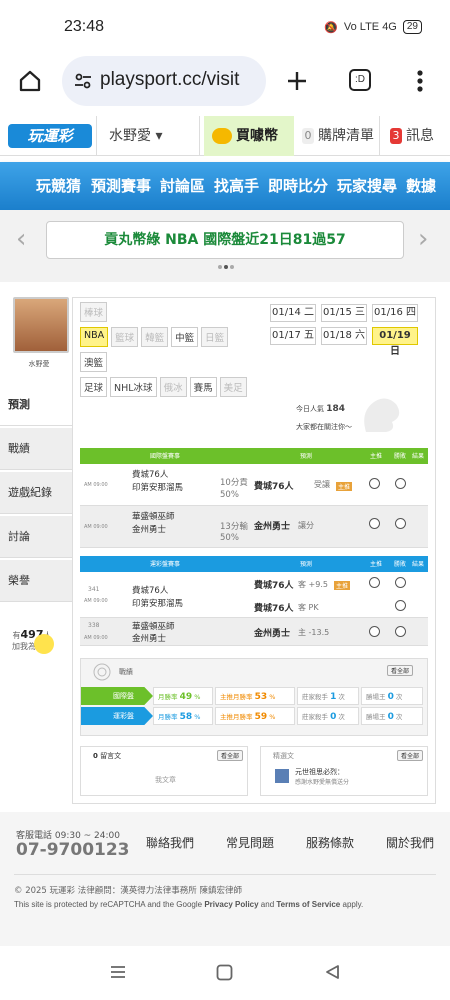  What do you see at coordinates (126, 672) in the screenshot?
I see `stats-title: 戰績` at bounding box center [126, 672].